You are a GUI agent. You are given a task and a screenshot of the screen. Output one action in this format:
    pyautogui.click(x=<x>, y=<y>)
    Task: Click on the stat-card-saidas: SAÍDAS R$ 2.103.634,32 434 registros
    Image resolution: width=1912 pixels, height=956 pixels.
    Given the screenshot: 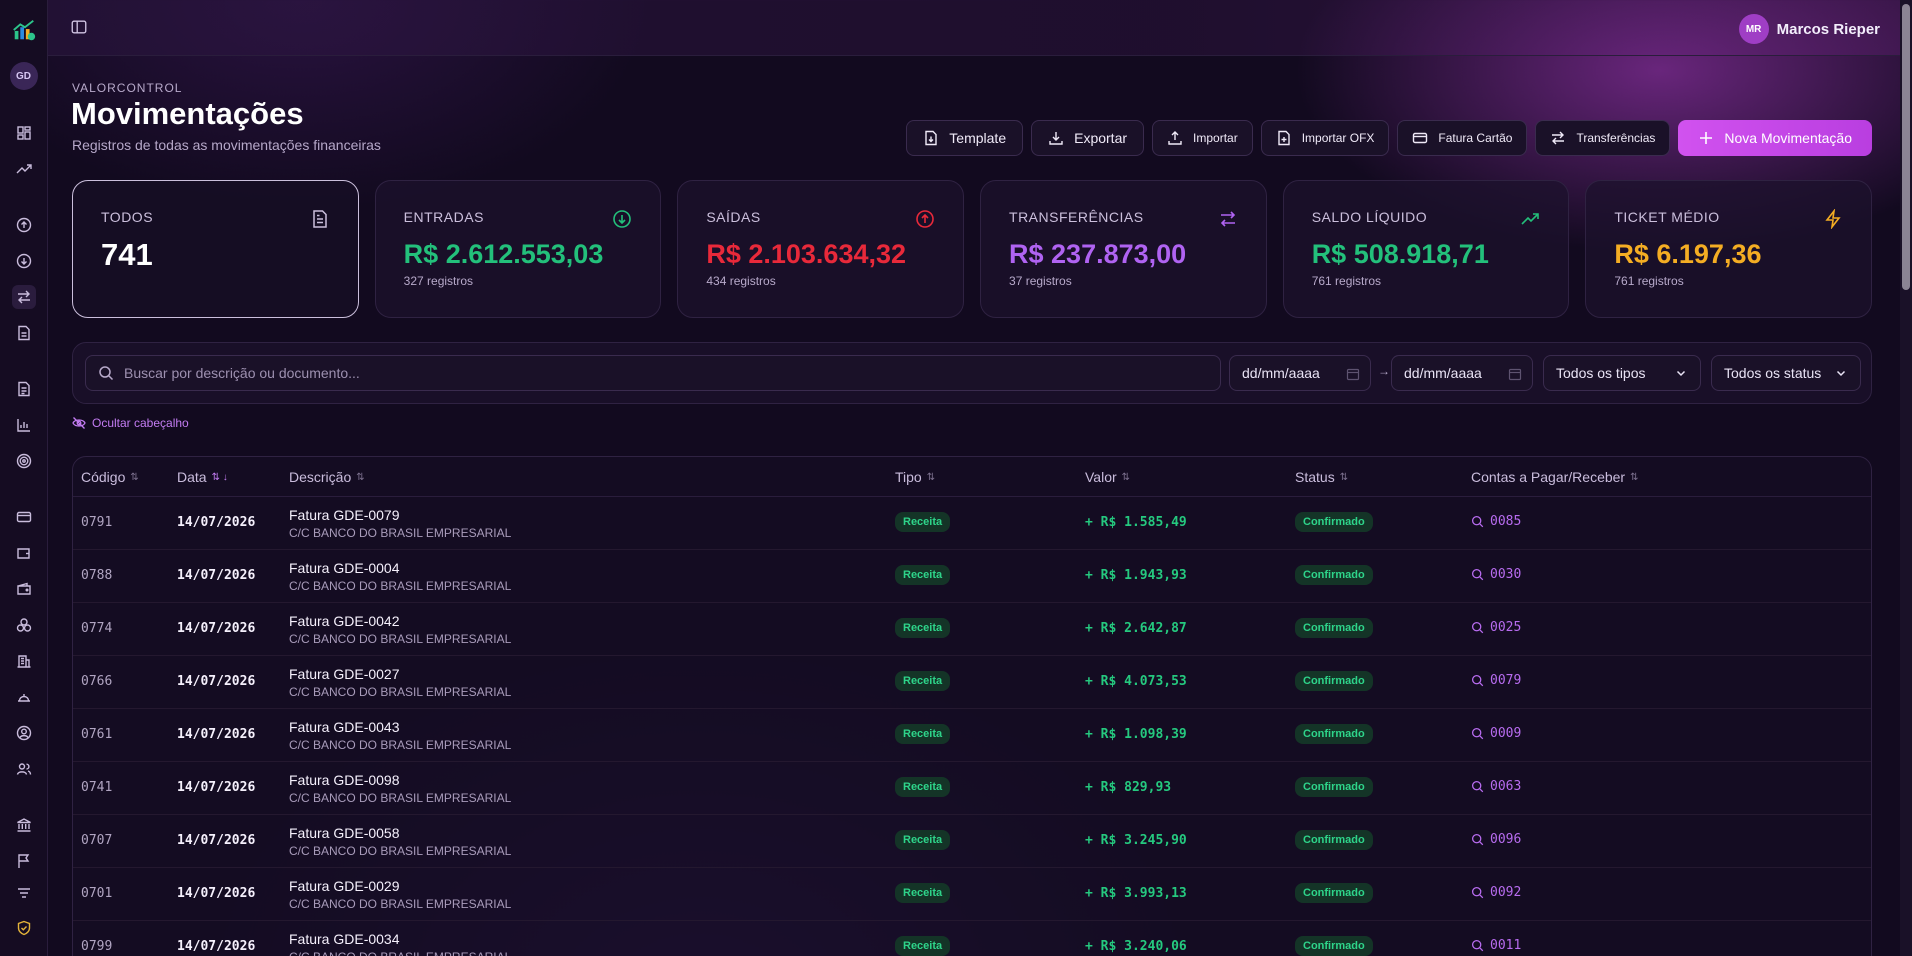 What is the action you would take?
    pyautogui.click(x=821, y=249)
    